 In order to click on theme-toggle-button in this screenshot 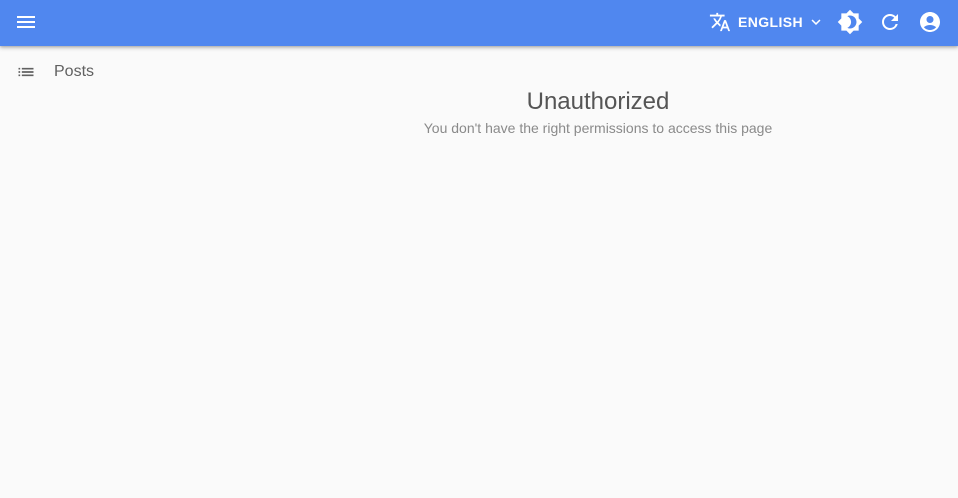, I will do `click(850, 22)`.